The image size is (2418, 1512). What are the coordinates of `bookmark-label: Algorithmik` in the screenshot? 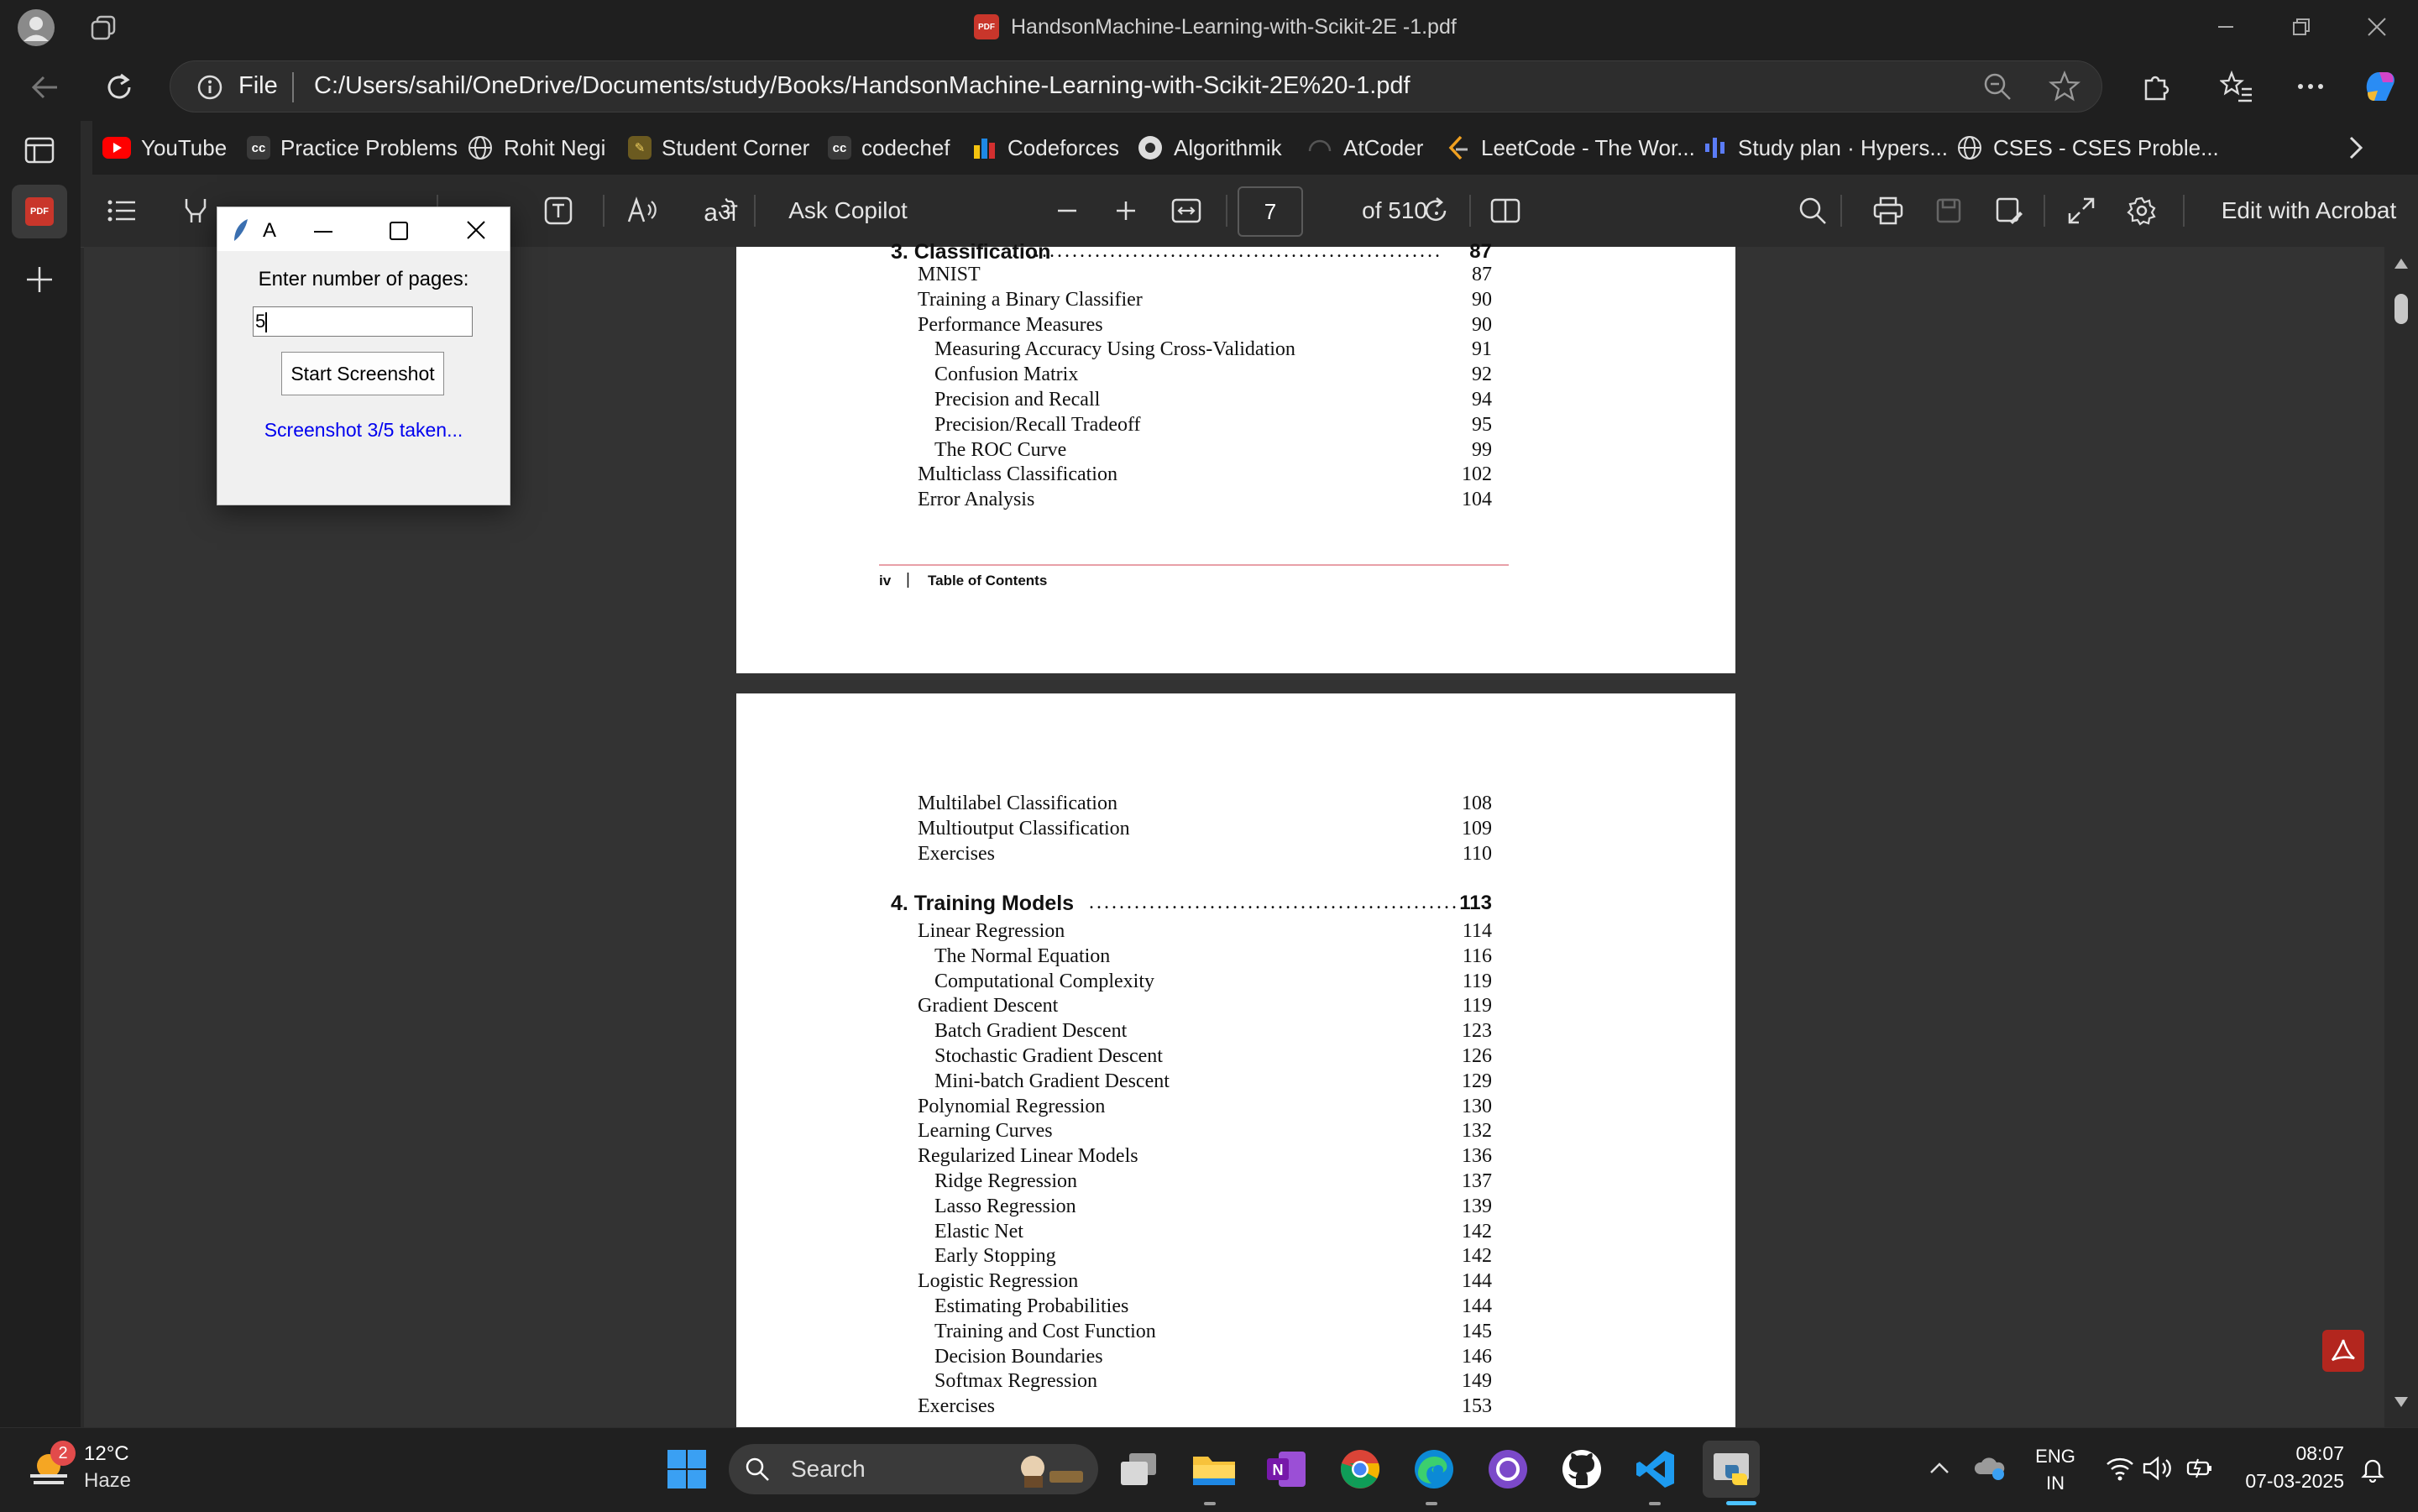 It's located at (1228, 147).